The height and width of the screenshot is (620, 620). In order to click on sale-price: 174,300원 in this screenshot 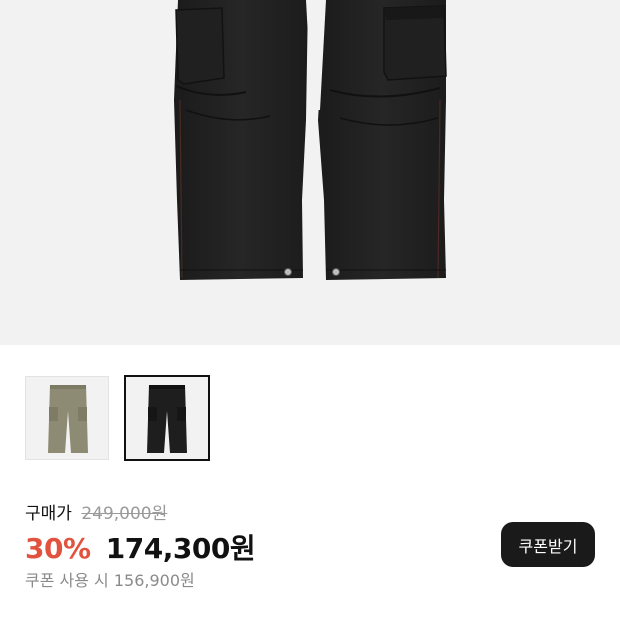, I will do `click(180, 548)`.